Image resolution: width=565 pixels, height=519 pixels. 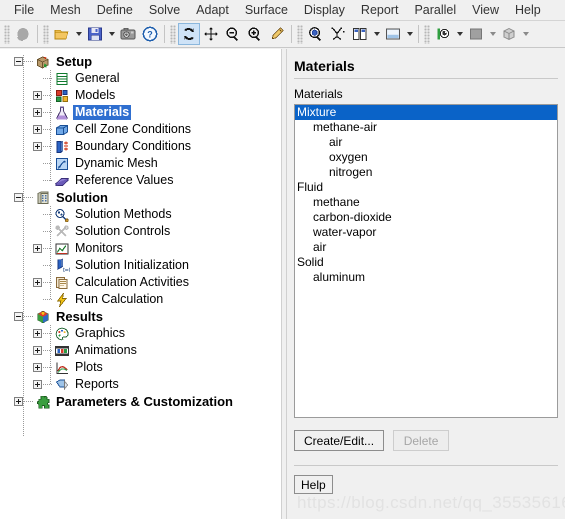 I want to click on list-item: oxygen, so click(x=426, y=157).